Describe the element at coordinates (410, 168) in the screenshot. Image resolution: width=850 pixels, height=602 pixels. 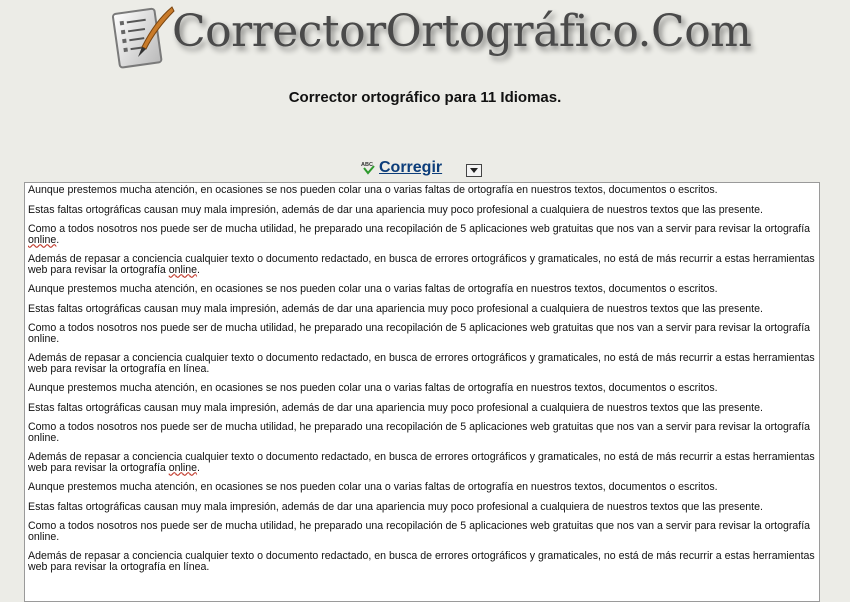
I see `corregir-button: Corregir` at that location.